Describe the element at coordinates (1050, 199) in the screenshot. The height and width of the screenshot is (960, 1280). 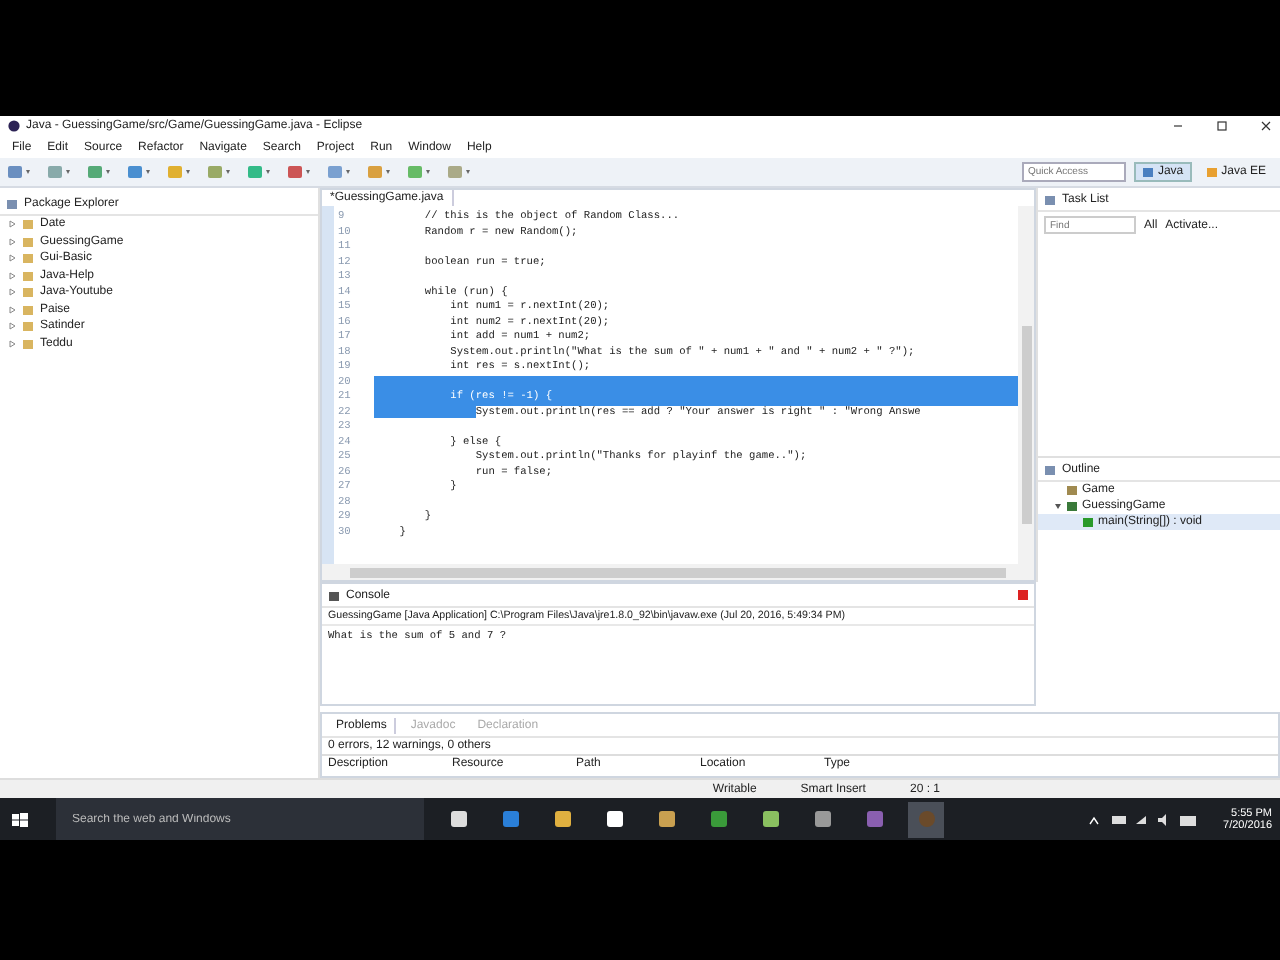
I see `task-list-icon` at that location.